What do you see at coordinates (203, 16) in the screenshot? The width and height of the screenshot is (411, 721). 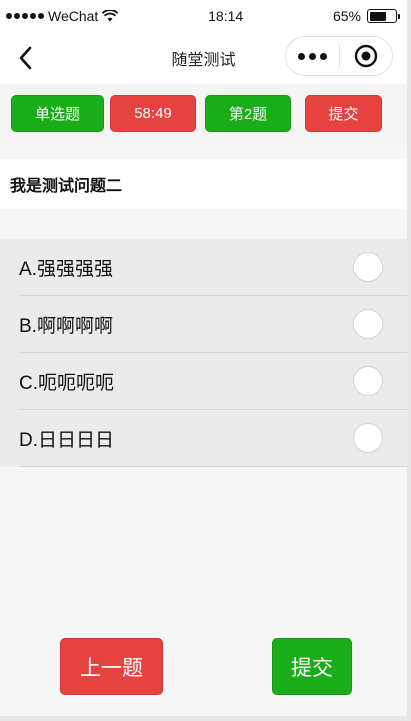 I see `status-bar: WeChat 18:14 65%` at bounding box center [203, 16].